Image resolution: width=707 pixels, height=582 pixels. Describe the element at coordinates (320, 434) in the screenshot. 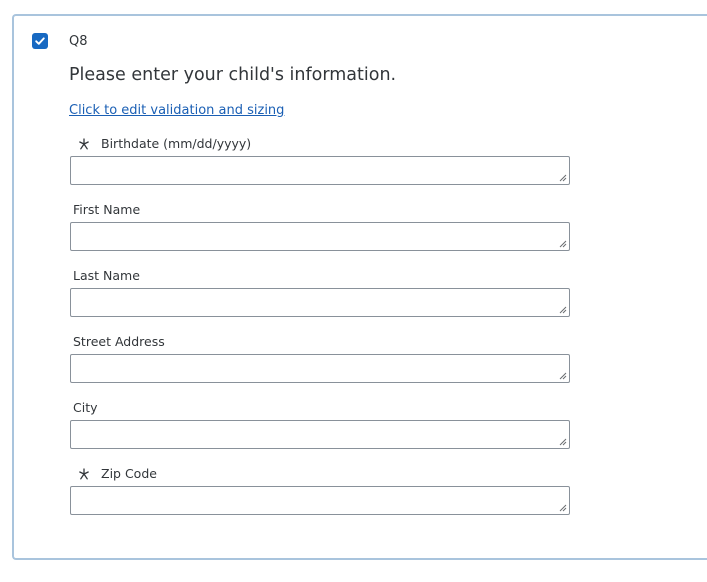

I see `city-input` at that location.